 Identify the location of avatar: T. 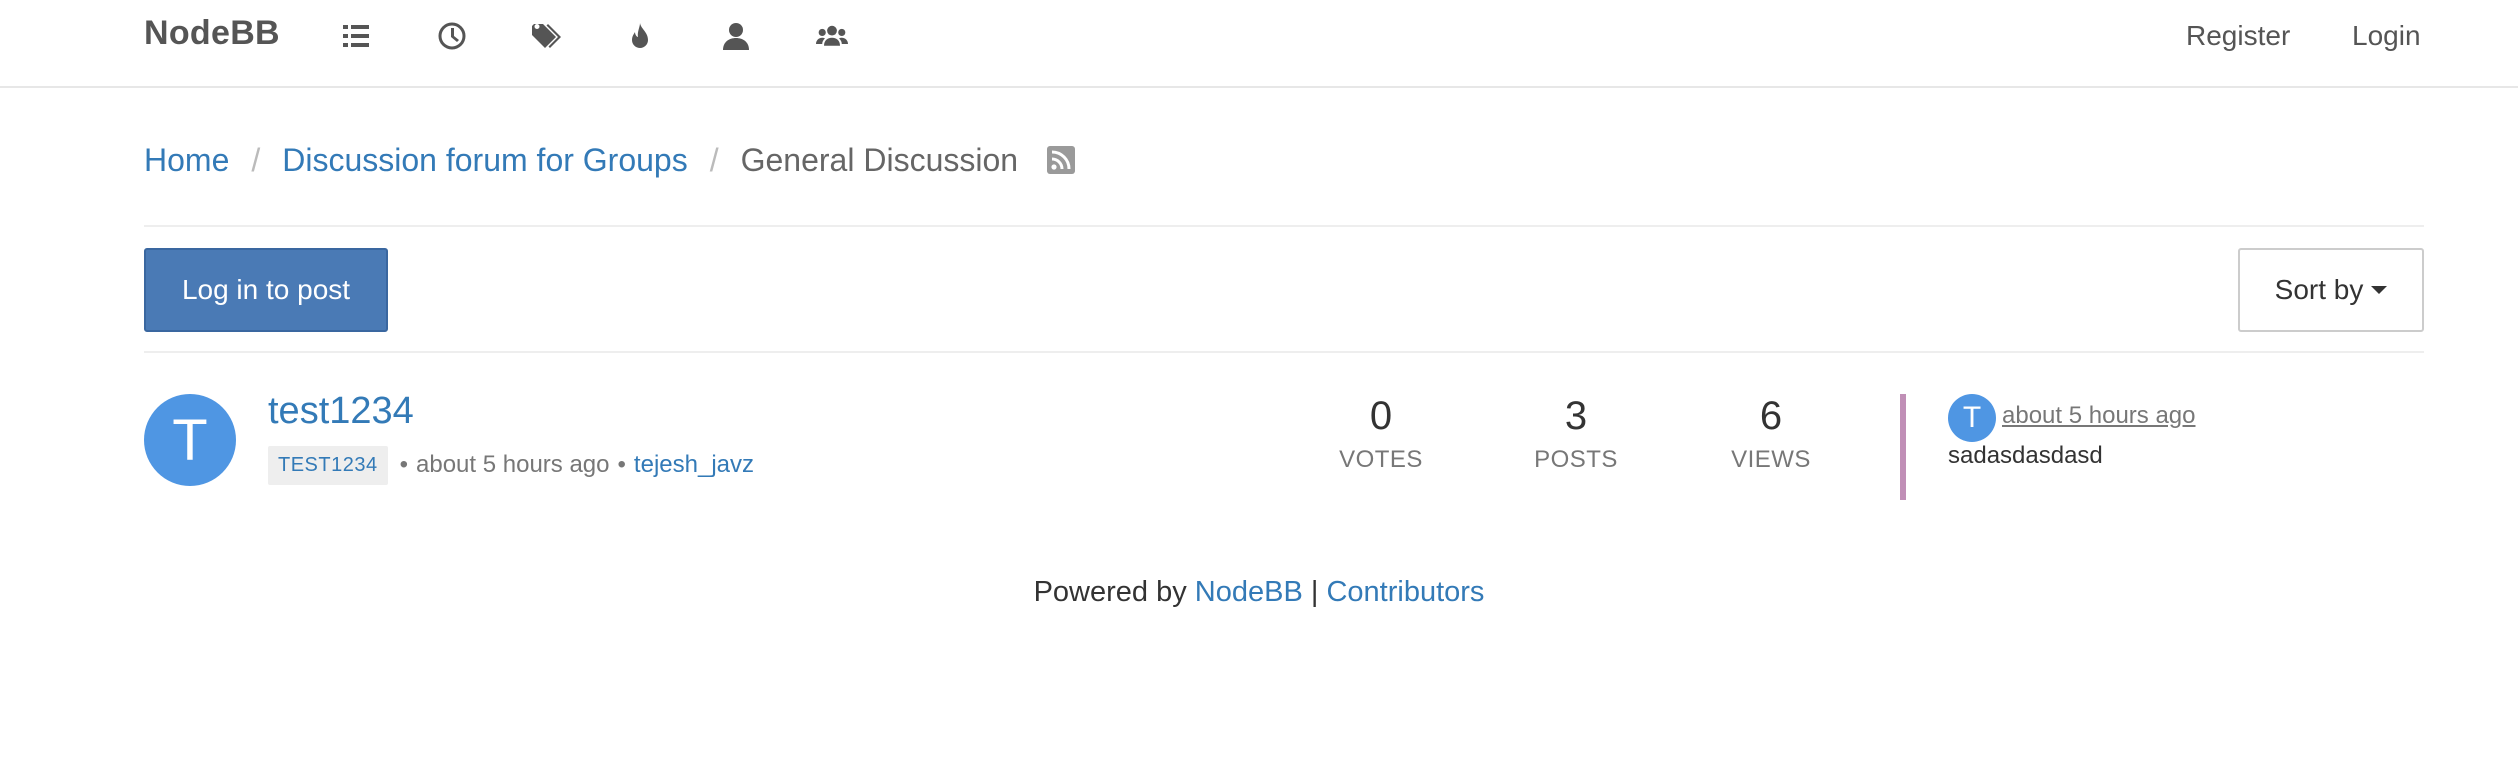
(190, 440).